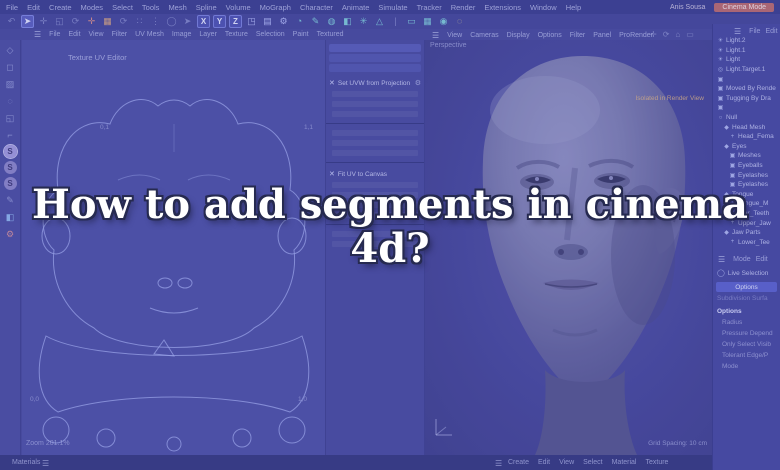 Image resolution: width=780 pixels, height=470 pixels. Describe the element at coordinates (746, 89) in the screenshot. I see `object-row: ▣ Moved By Rende` at that location.